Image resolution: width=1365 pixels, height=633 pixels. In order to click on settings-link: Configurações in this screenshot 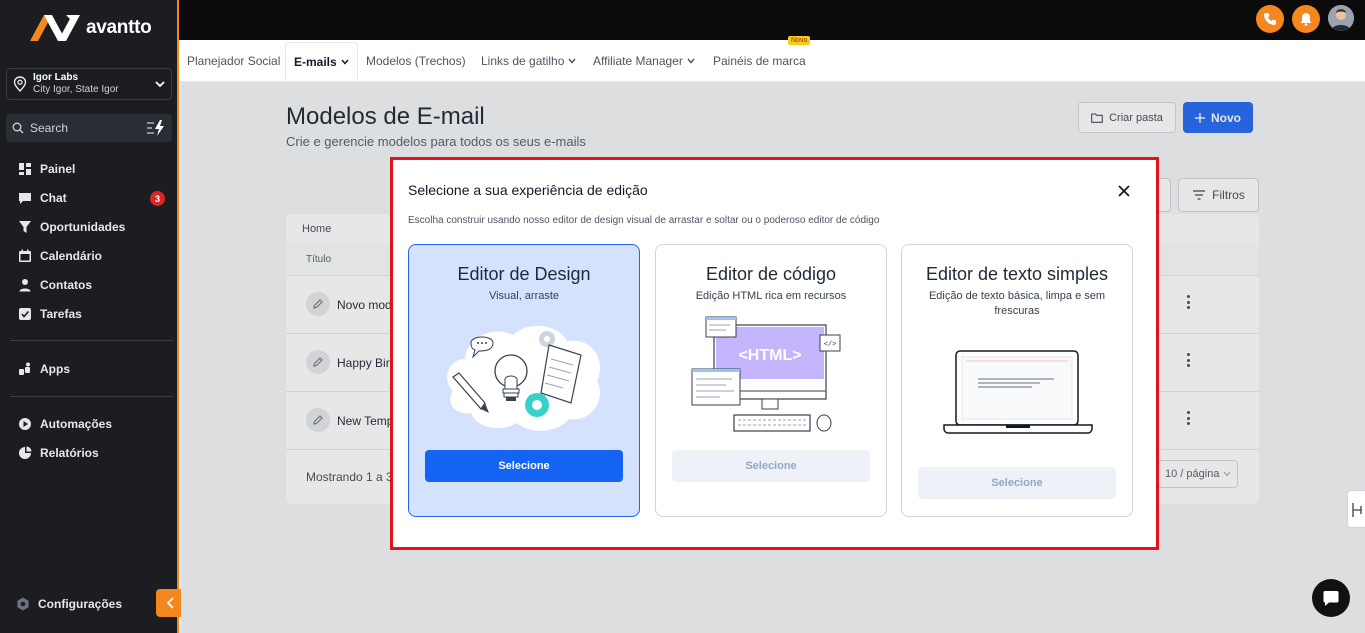, I will do `click(69, 604)`.